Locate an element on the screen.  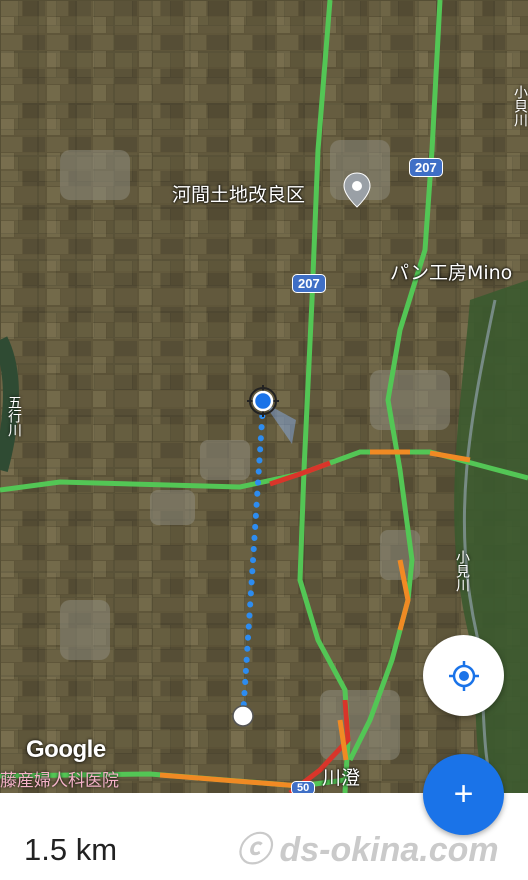
google-attribution: Google is located at coordinates (66, 749).